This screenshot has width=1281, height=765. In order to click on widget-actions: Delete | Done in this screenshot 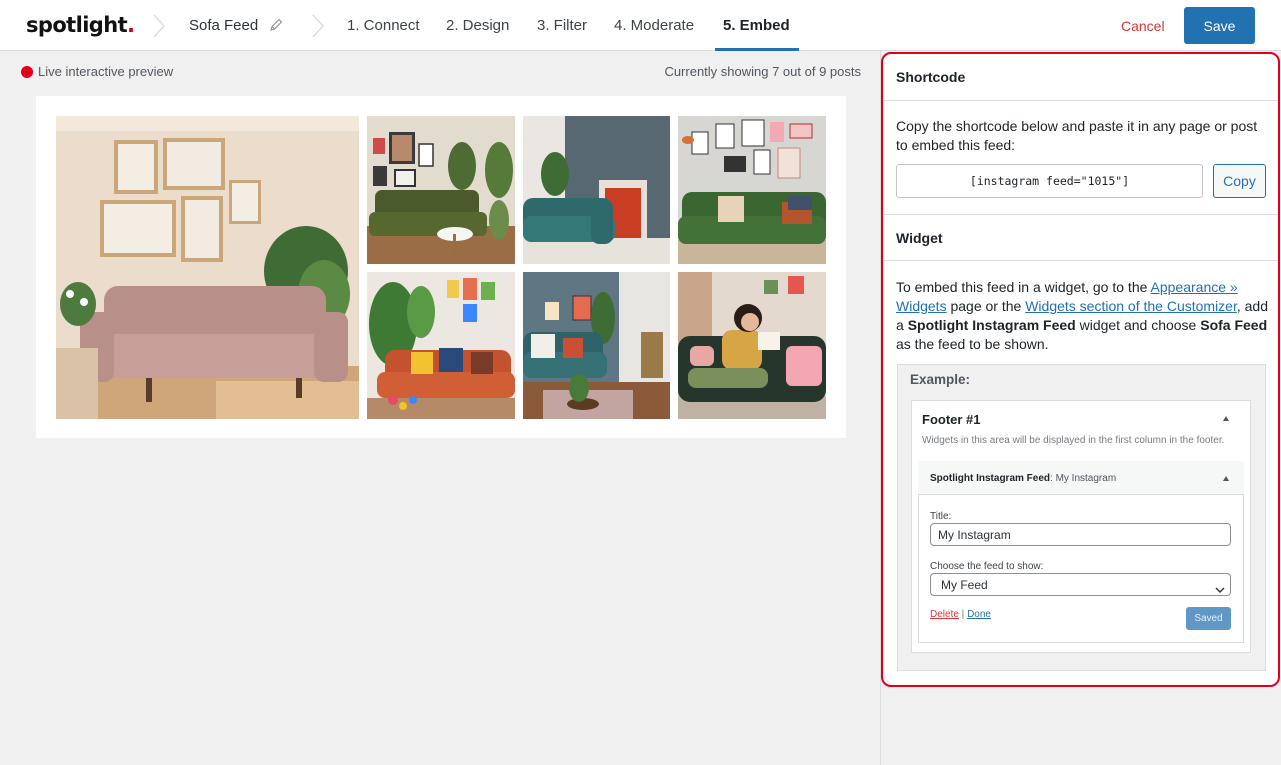, I will do `click(960, 614)`.